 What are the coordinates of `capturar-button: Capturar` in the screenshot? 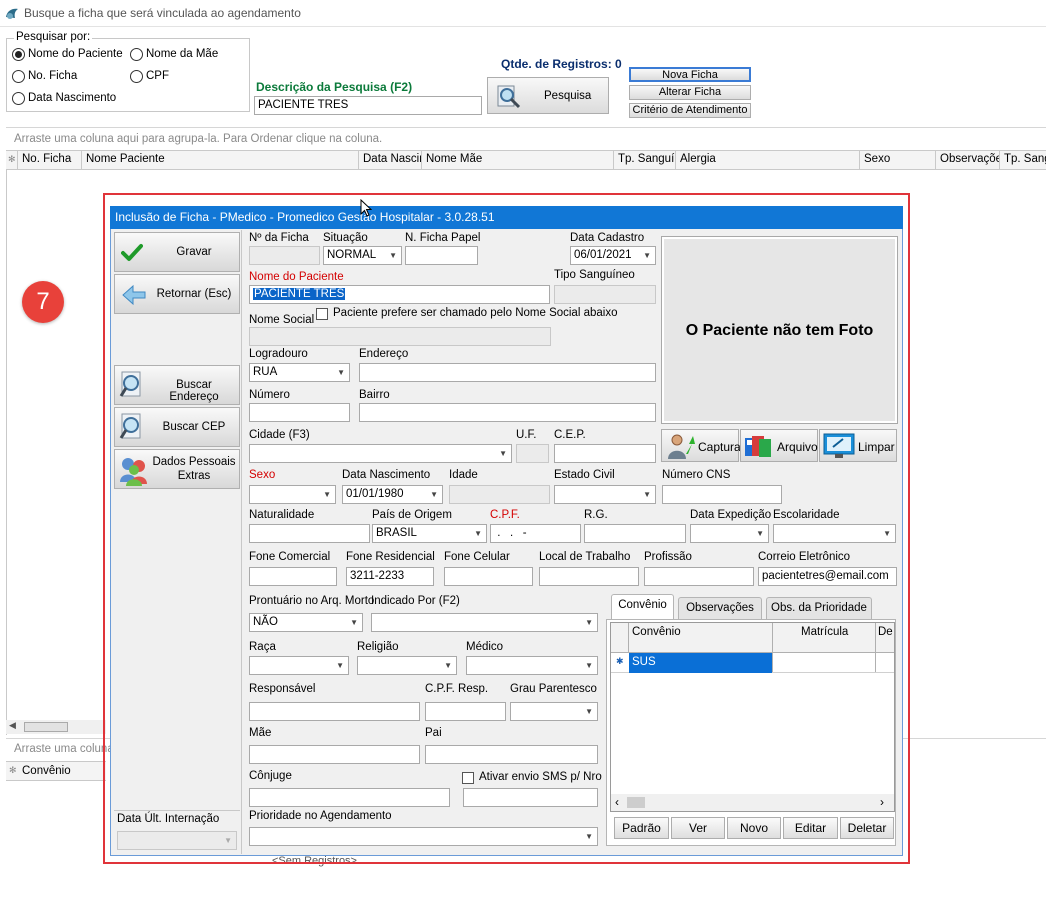 It's located at (703, 445).